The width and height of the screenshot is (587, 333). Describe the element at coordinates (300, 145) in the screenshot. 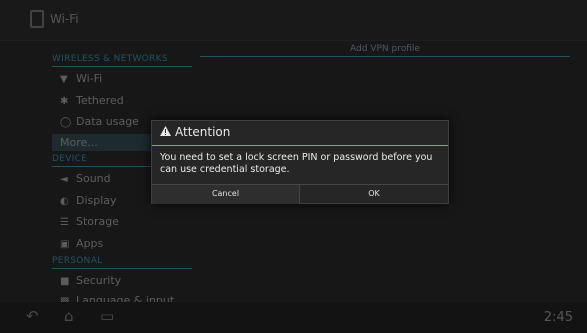

I see `dialog-title-divider` at that location.